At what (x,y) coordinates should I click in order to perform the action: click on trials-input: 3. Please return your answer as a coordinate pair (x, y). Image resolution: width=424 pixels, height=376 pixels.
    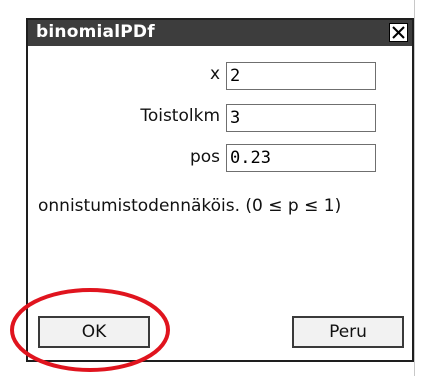
    Looking at the image, I should click on (301, 118).